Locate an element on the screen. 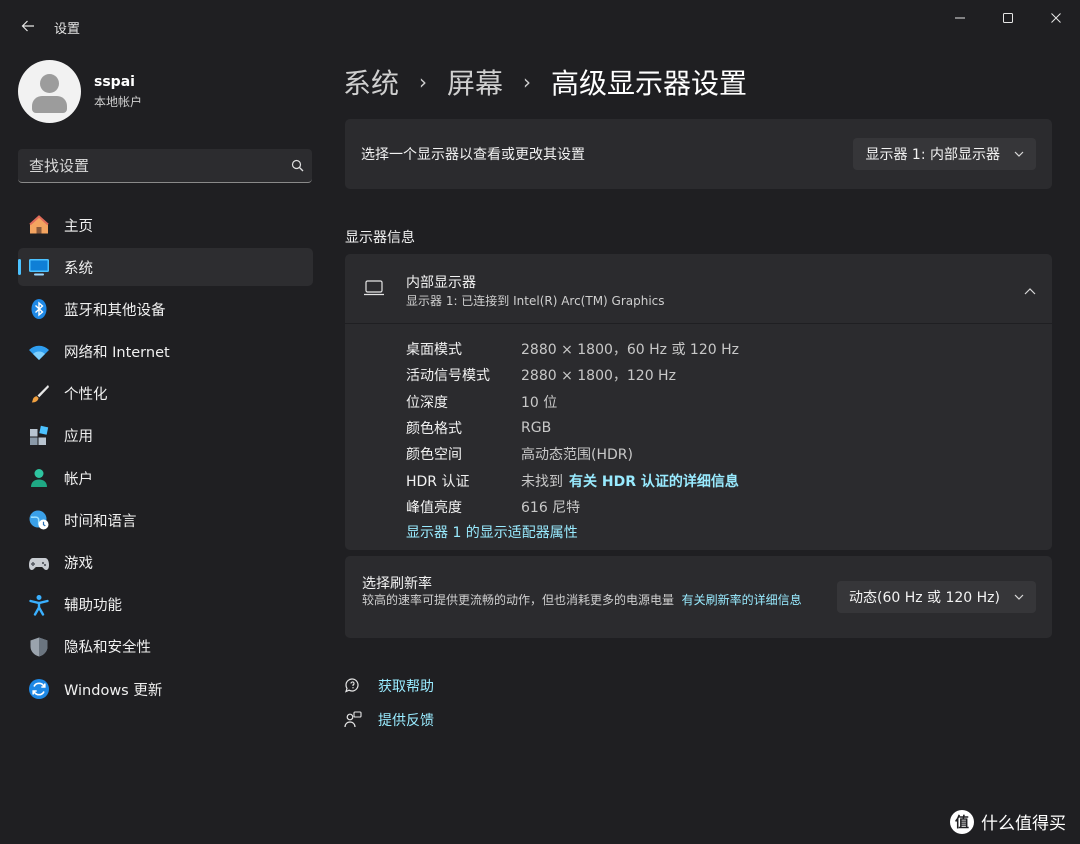  sidebar-item-apps: 应用 is located at coordinates (165, 436).